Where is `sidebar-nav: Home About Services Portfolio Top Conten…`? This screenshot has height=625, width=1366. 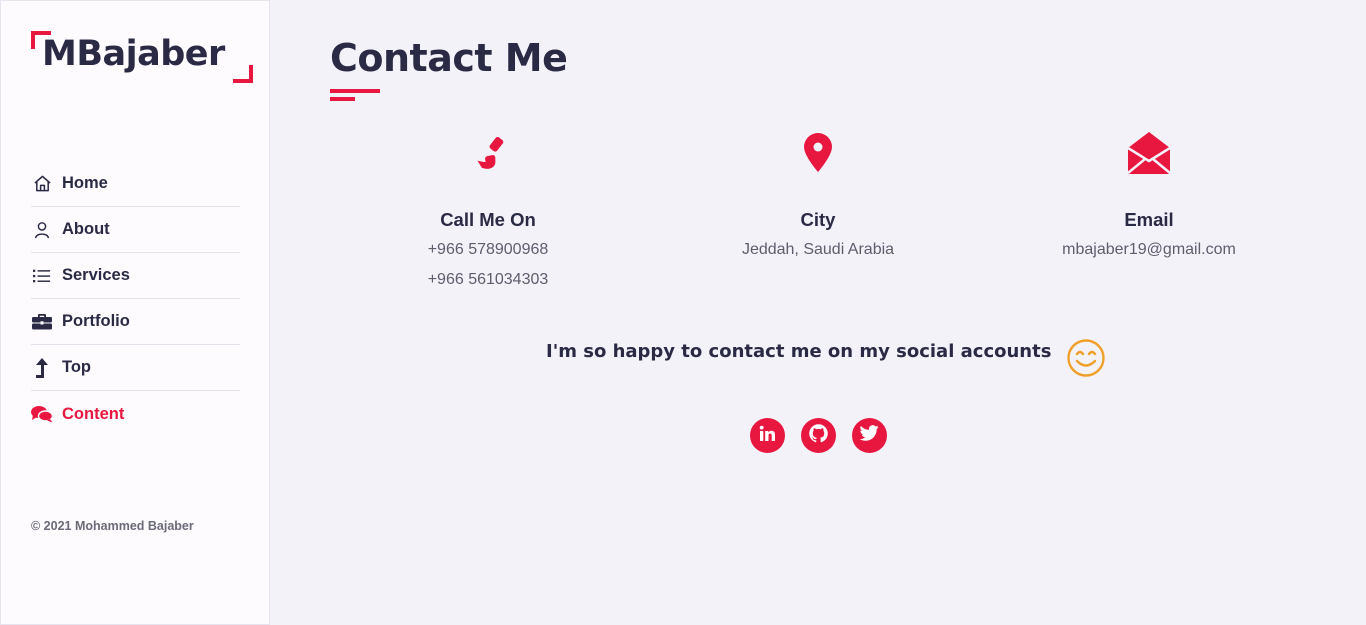 sidebar-nav: Home About Services Portfolio Top Conten… is located at coordinates (135, 299).